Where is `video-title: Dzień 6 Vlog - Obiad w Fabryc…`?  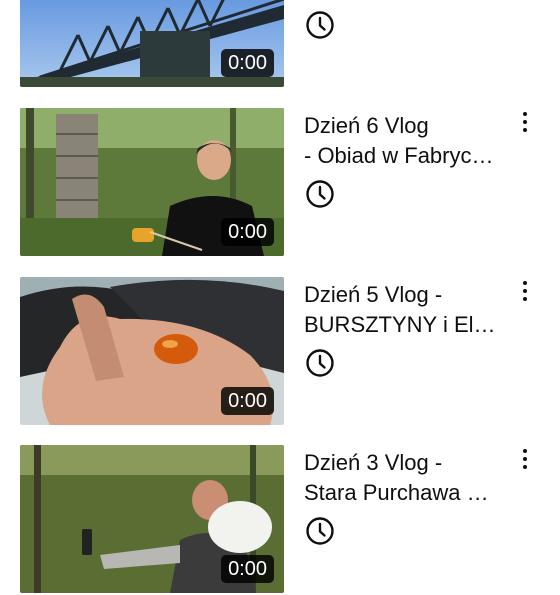
video-title: Dzień 6 Vlog - Obiad w Fabryc… is located at coordinates (410, 142).